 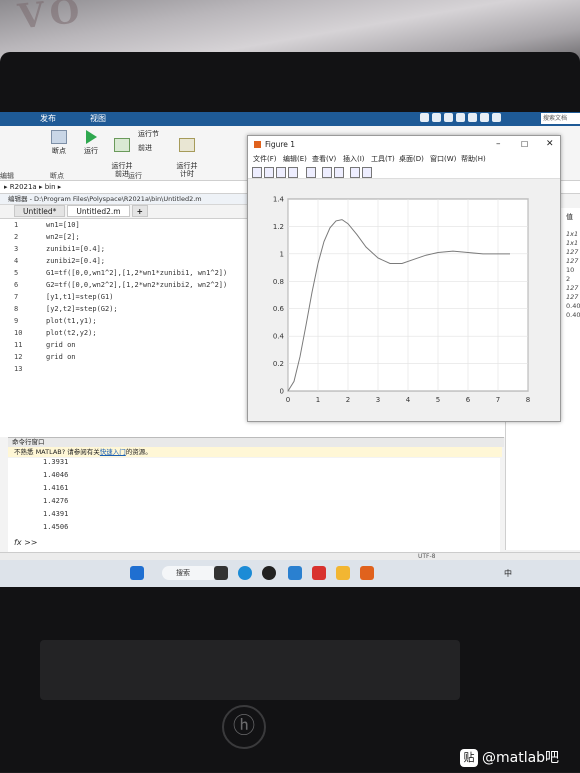 What do you see at coordinates (570, 270) in the screenshot?
I see `workspace-value: 10` at bounding box center [570, 270].